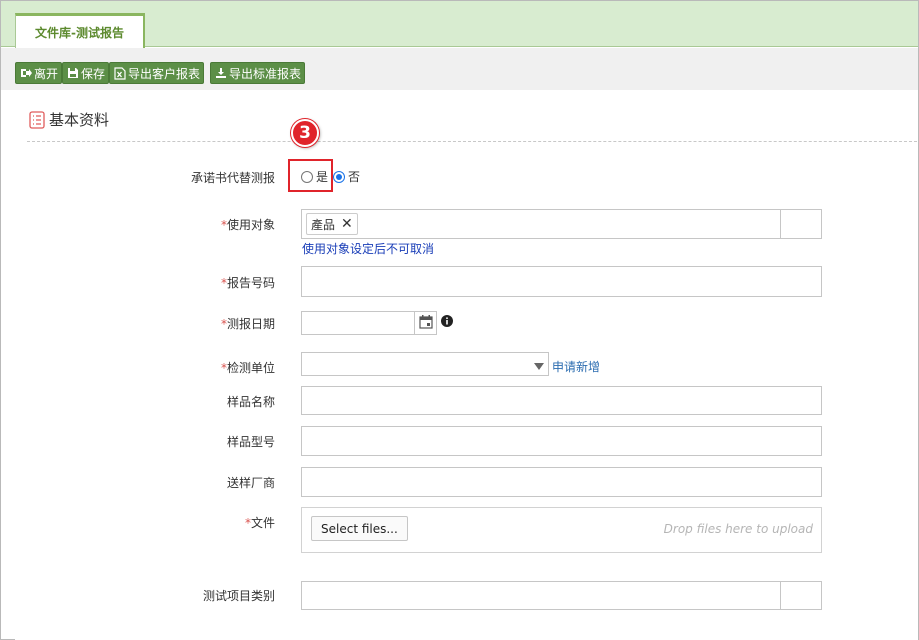  I want to click on radio-unchecked, so click(307, 176).